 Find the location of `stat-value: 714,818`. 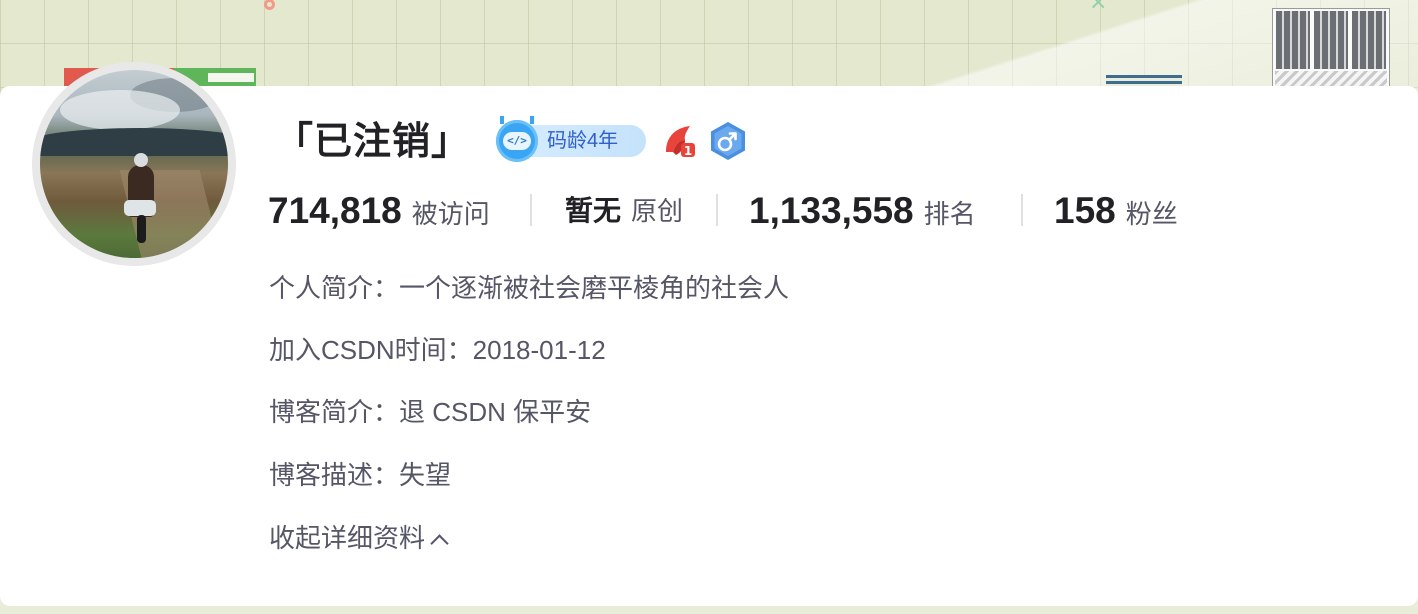

stat-value: 714,818 is located at coordinates (335, 210).